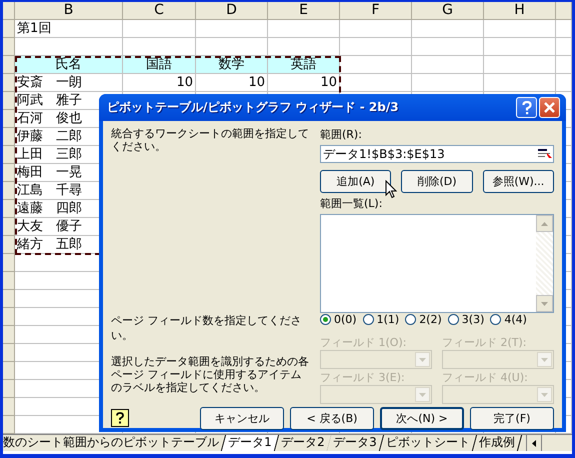  What do you see at coordinates (345, 319) in the screenshot?
I see `radio-label: 0(0)` at bounding box center [345, 319].